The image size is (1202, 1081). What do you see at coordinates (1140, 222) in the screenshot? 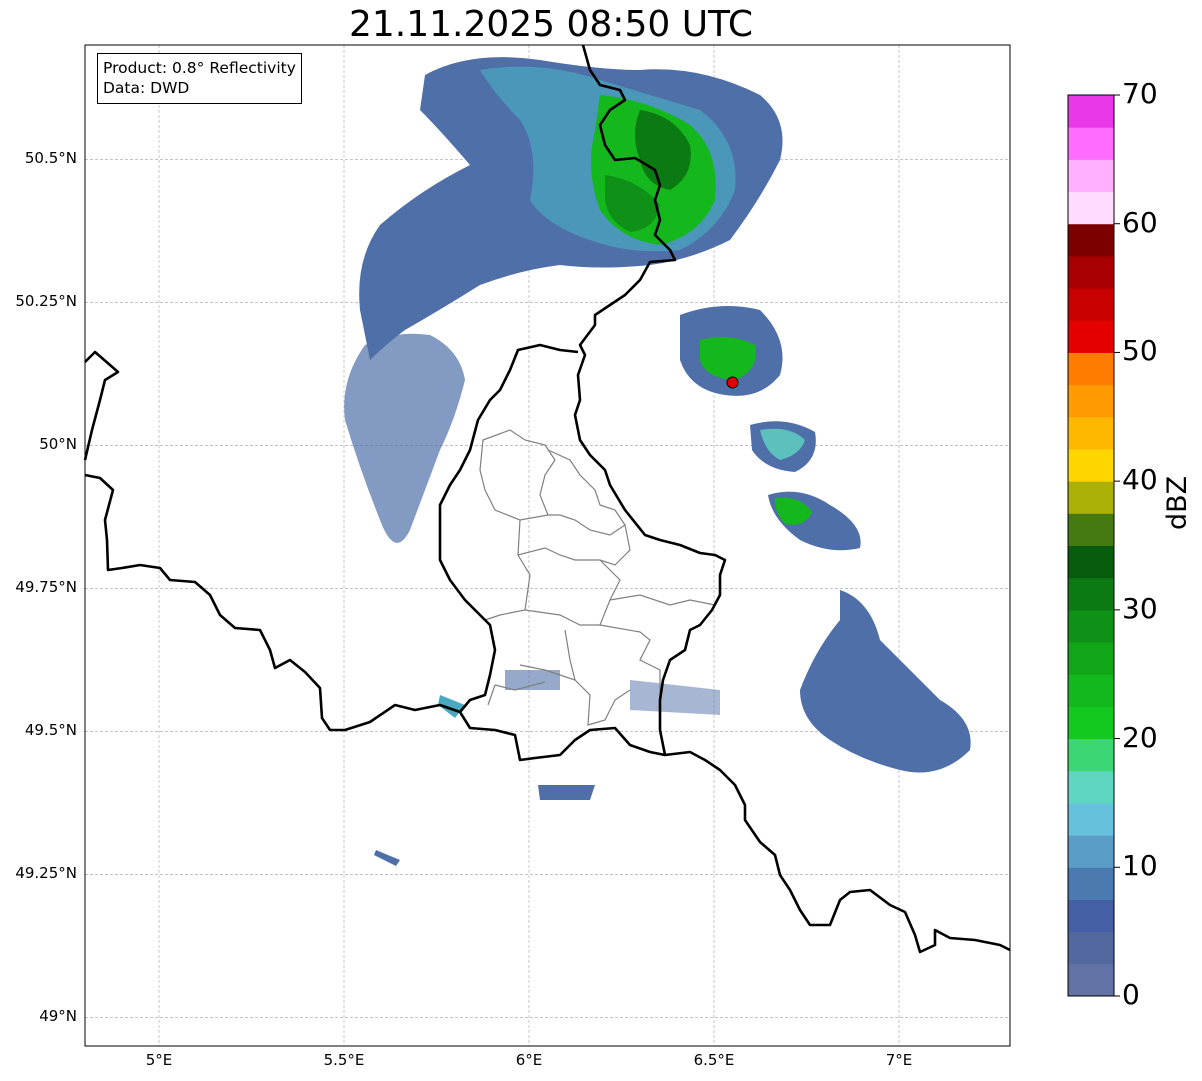
I see `colorbar-tick-label: 60` at bounding box center [1140, 222].